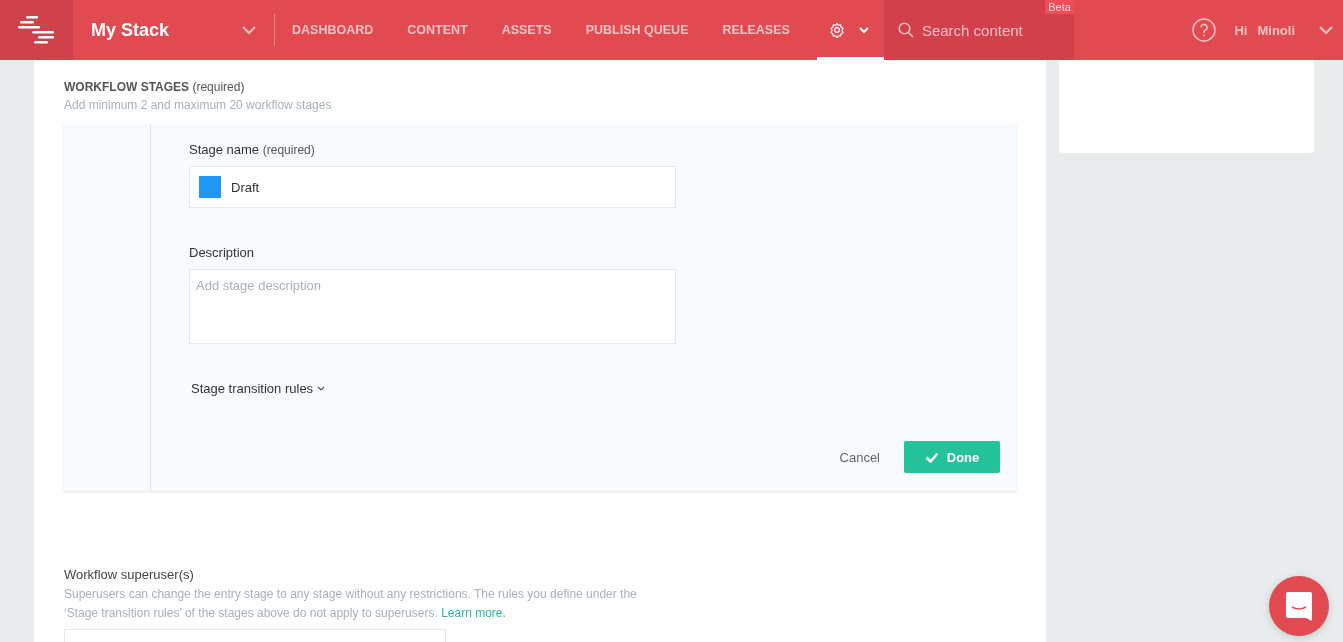 The image size is (1343, 642). Describe the element at coordinates (1204, 30) in the screenshot. I see `help-icon` at that location.